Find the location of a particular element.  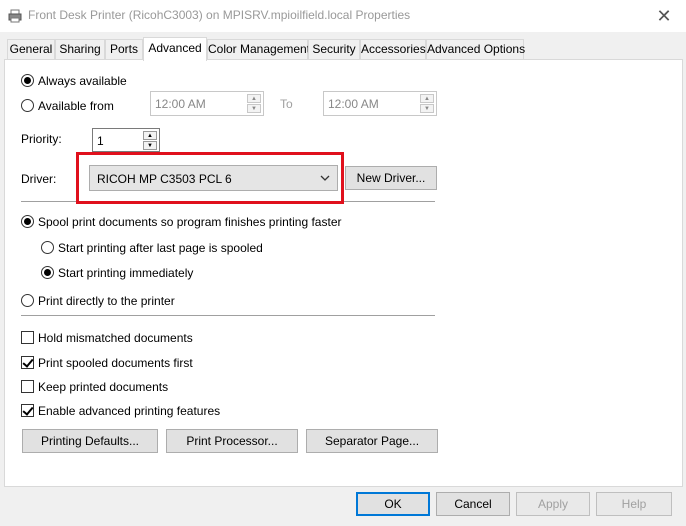

to-label: To is located at coordinates (286, 104).